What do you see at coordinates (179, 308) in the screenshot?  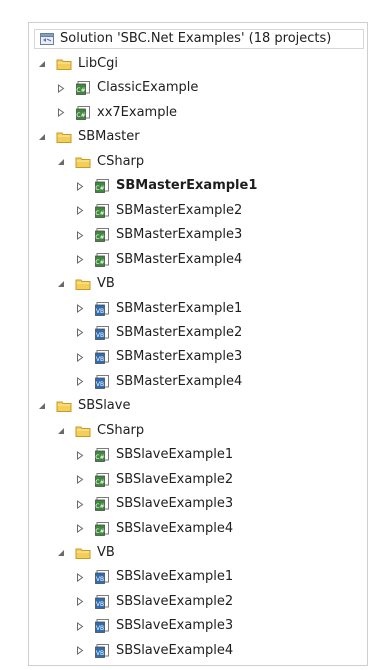 I see `tree-item-label: SBMasterExample1` at bounding box center [179, 308].